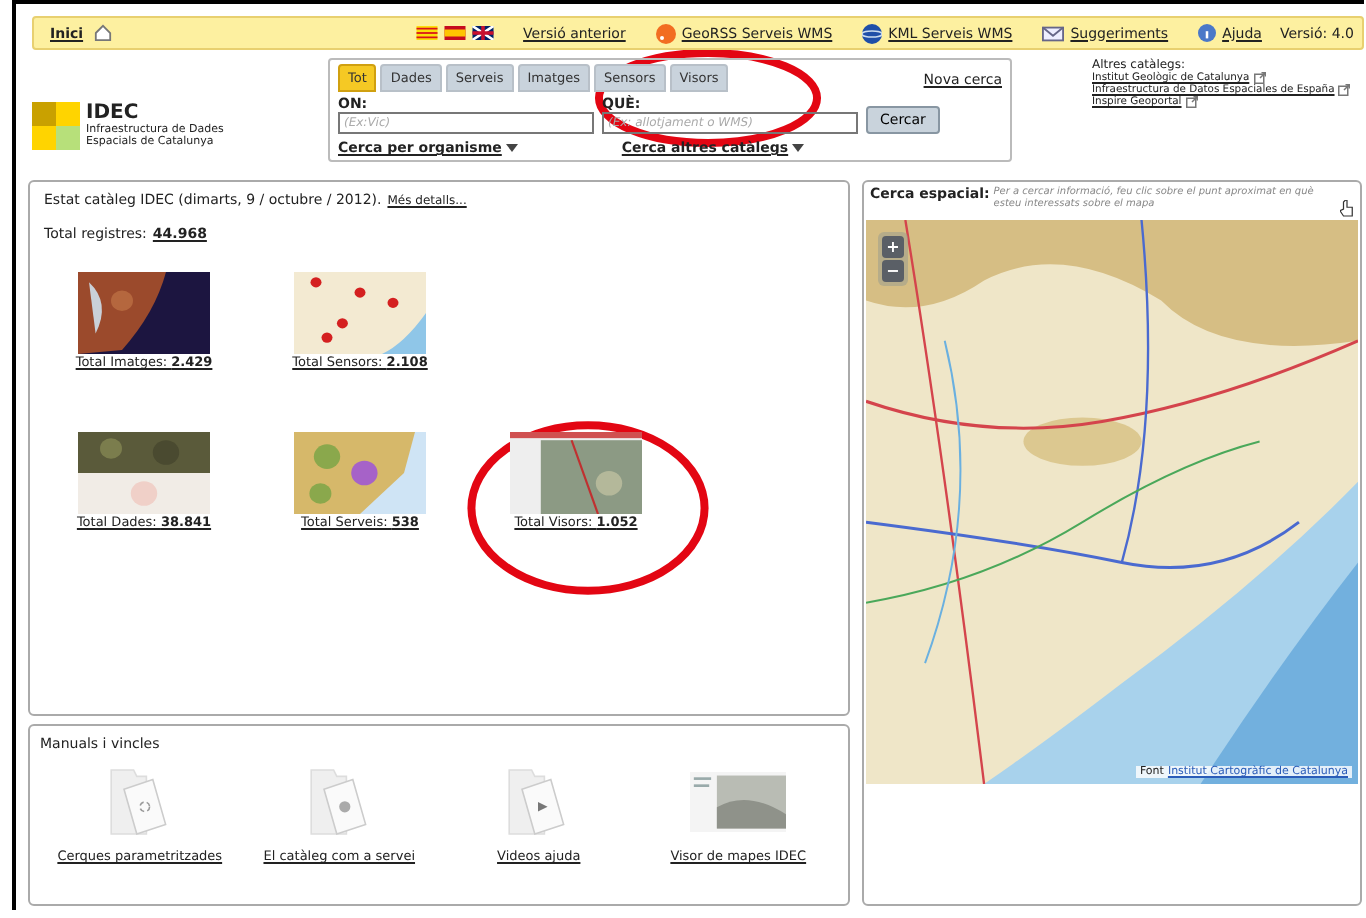 Image resolution: width=1366 pixels, height=918 pixels. Describe the element at coordinates (1347, 209) in the screenshot. I see `hand-pointer-icon` at that location.